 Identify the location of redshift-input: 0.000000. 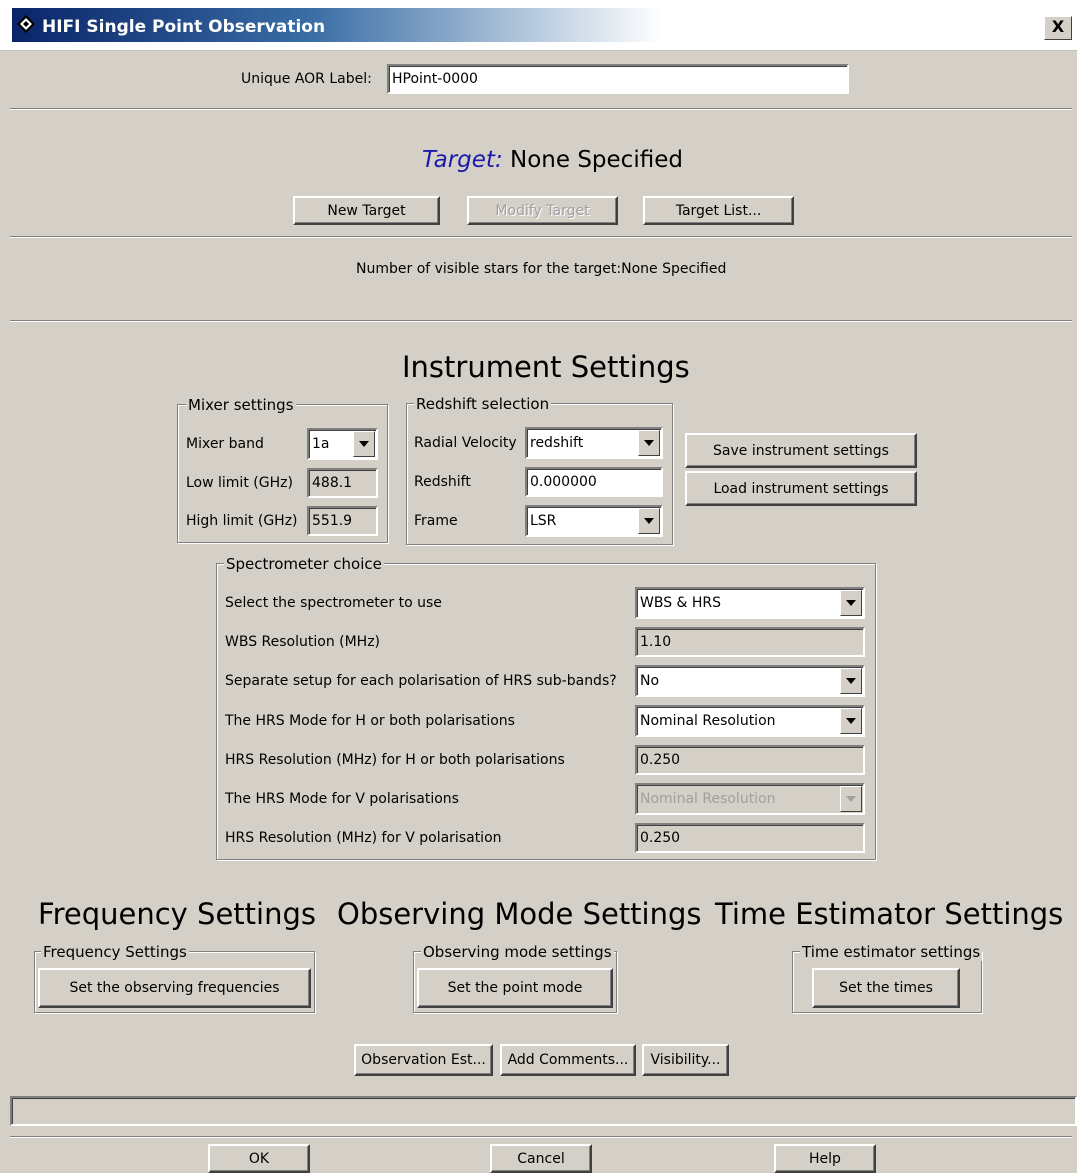
(594, 482).